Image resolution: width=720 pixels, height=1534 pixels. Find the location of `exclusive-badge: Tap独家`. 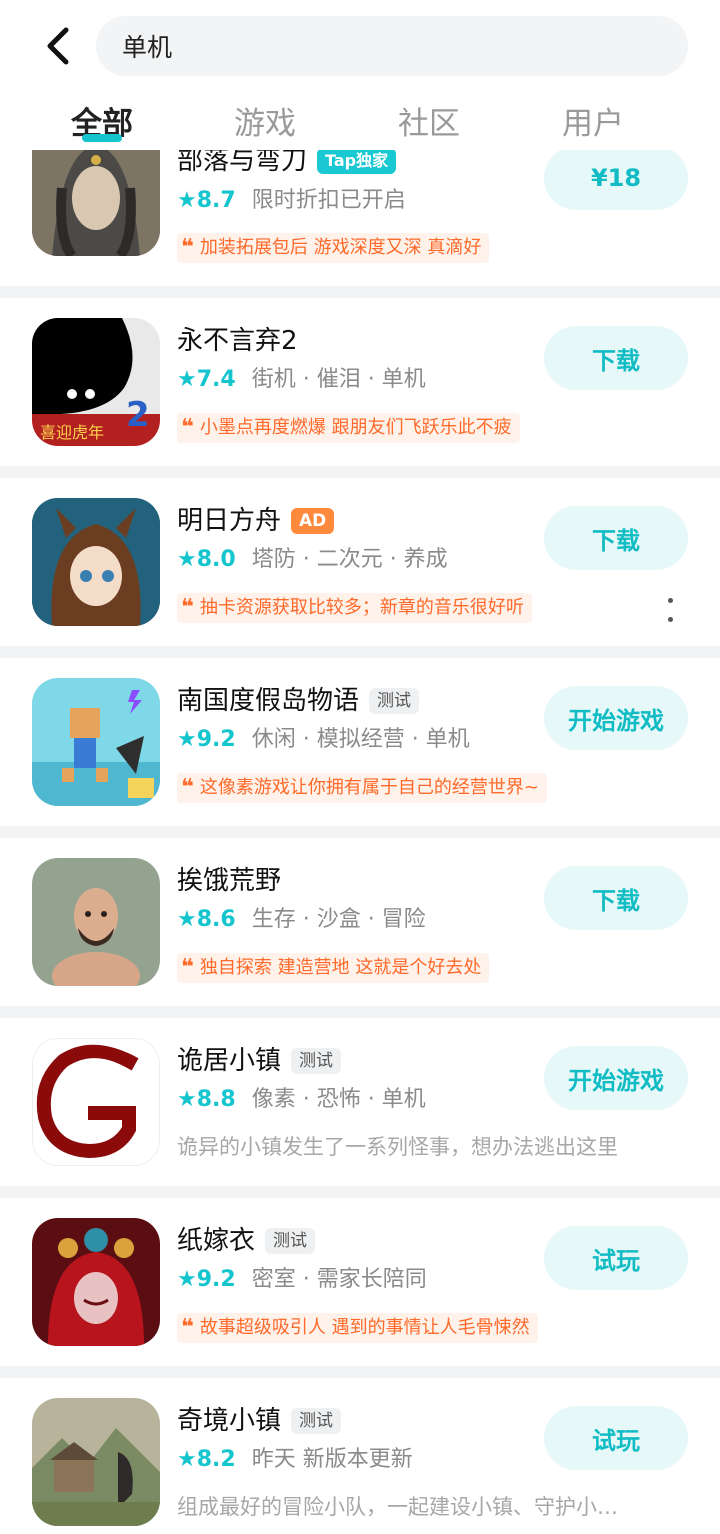

exclusive-badge: Tap独家 is located at coordinates (357, 161).